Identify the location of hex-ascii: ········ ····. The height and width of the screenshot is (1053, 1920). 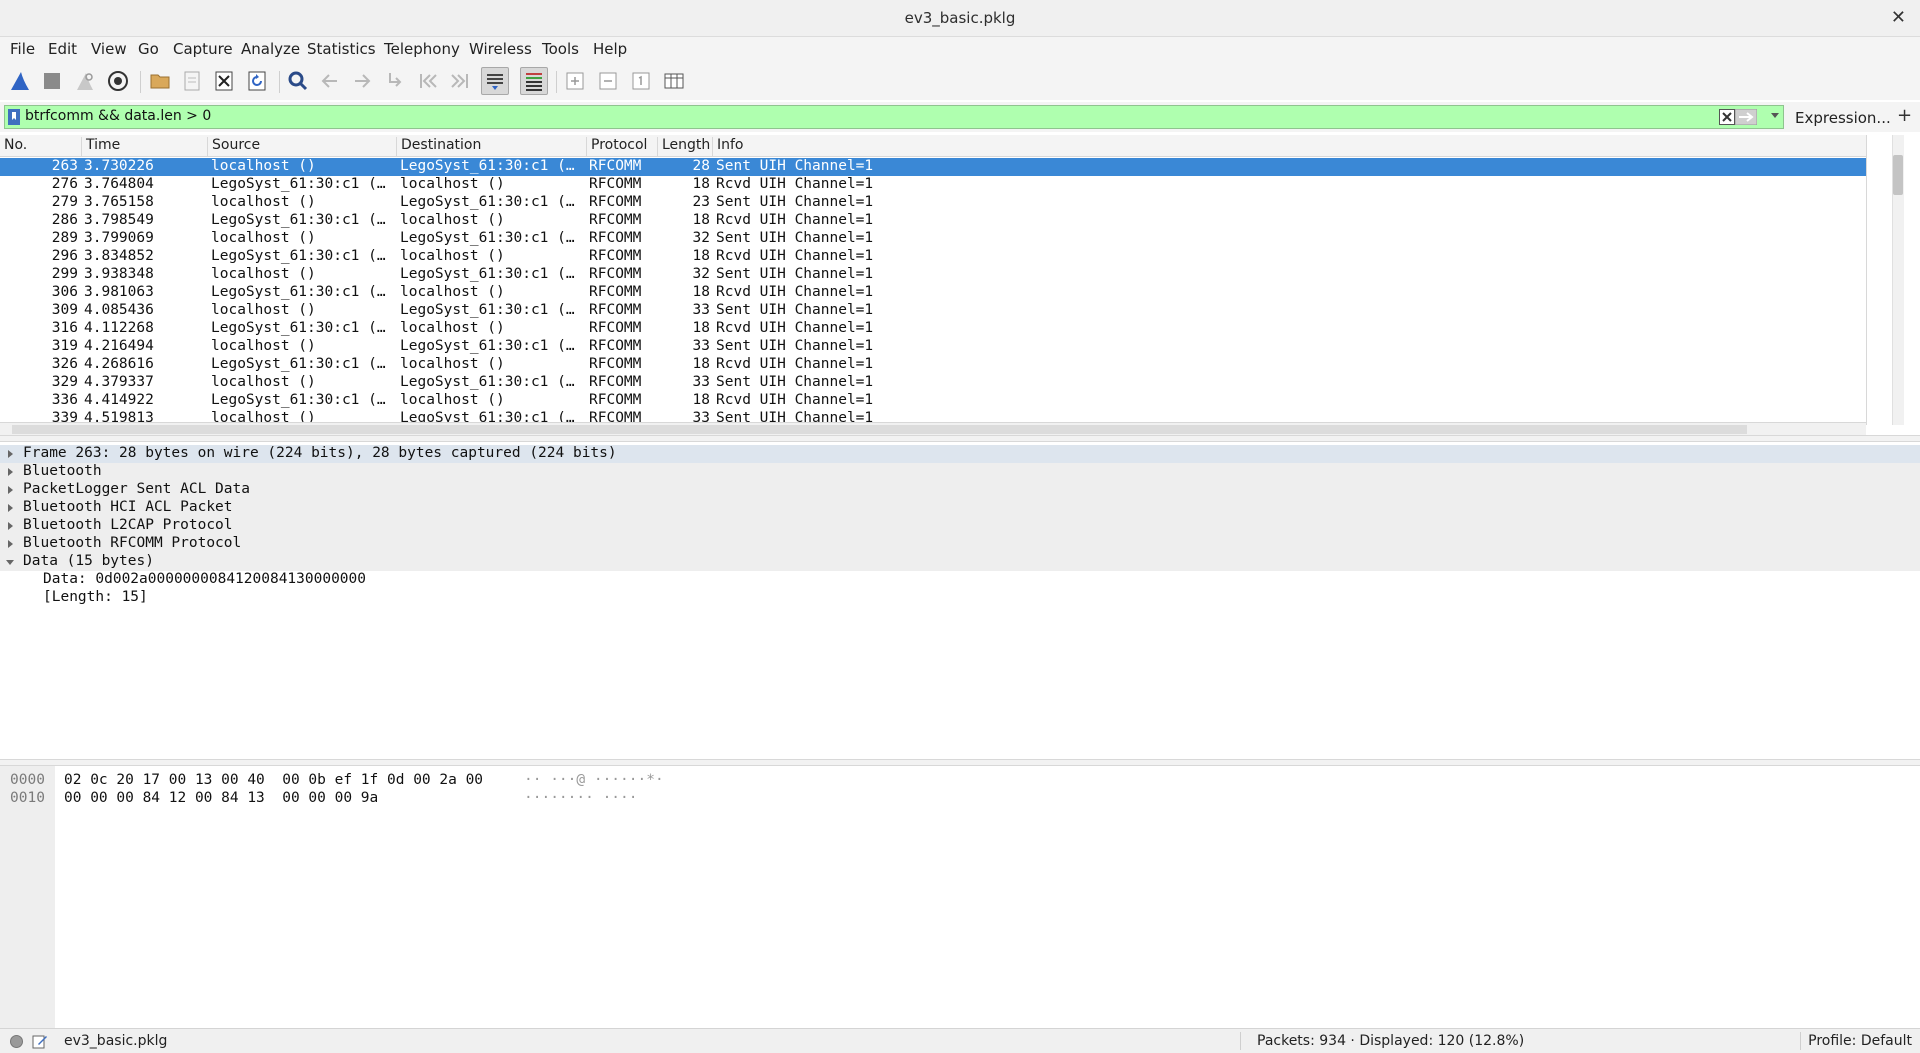
(581, 798).